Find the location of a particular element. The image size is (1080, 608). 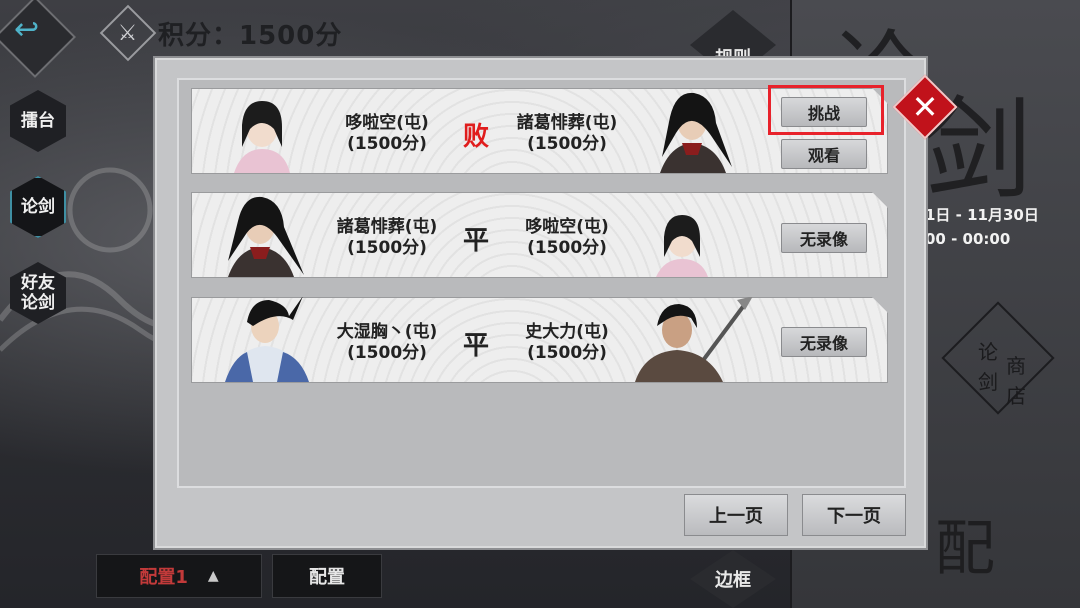

left-player: 哆啦空(屯) (1500分) is located at coordinates (387, 134).